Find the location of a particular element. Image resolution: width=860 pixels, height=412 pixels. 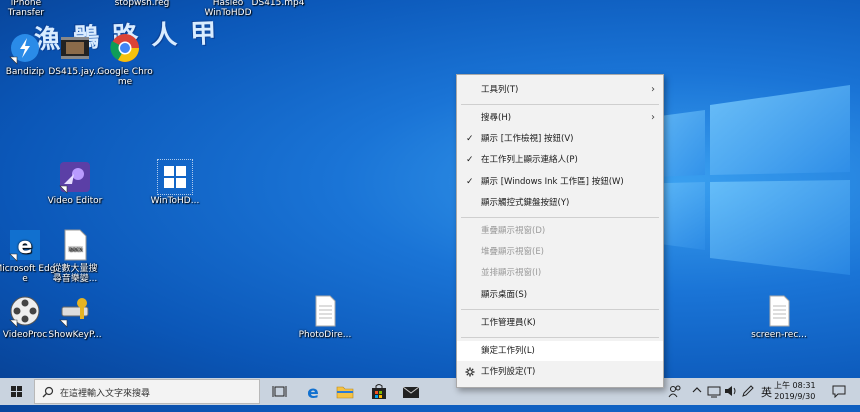

svg-text: DOCX is located at coordinates (75, 250).